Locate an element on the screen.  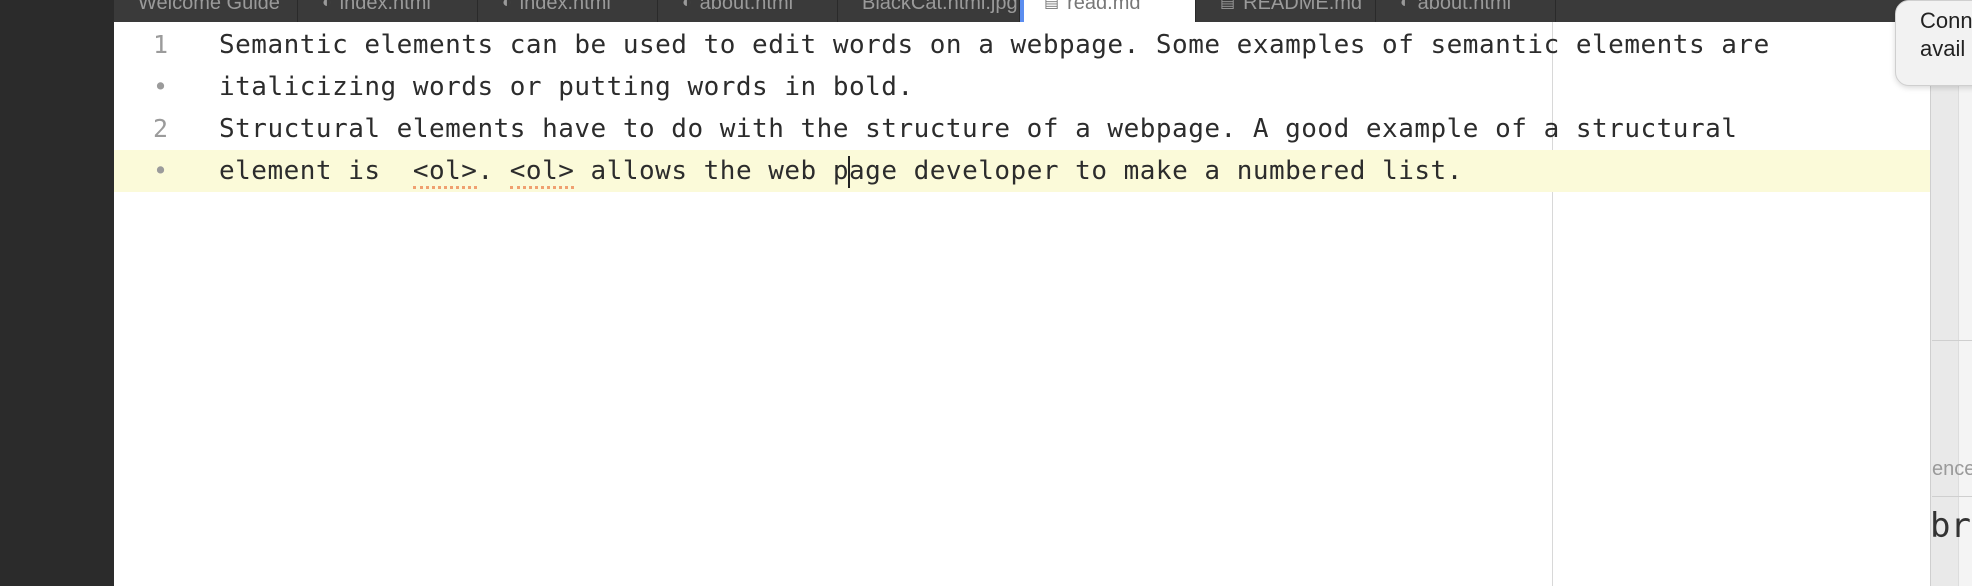
tab-about-html: ◐ about.html is located at coordinates (748, 11).